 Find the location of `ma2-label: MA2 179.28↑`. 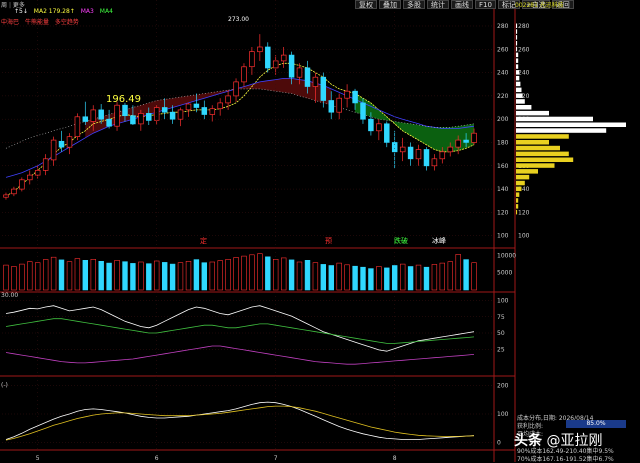

ma2-label: MA2 179.28↑ is located at coordinates (54, 11).